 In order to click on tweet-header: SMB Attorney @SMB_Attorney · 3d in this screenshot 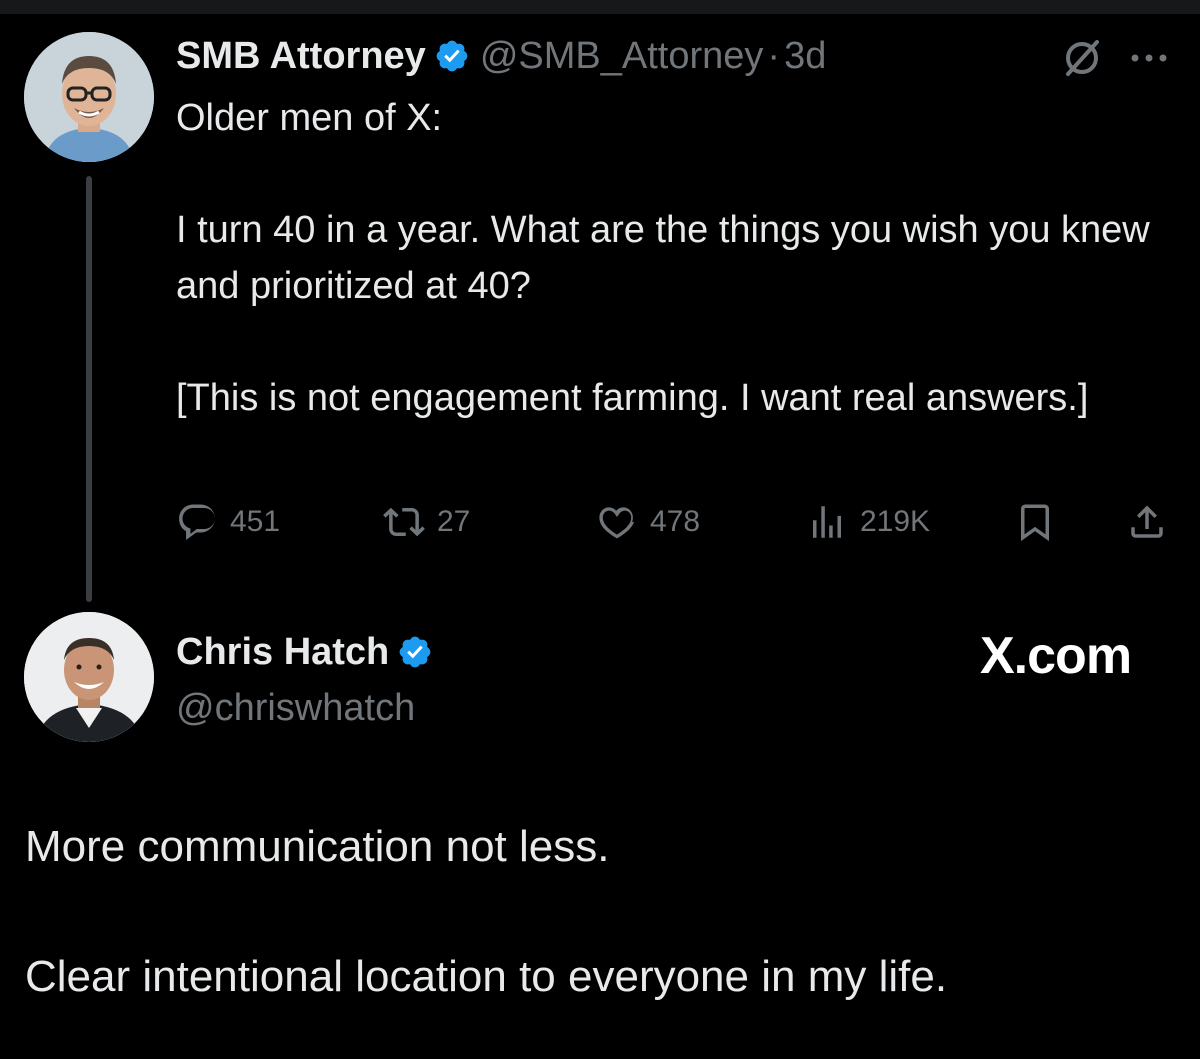, I will do `click(501, 56)`.